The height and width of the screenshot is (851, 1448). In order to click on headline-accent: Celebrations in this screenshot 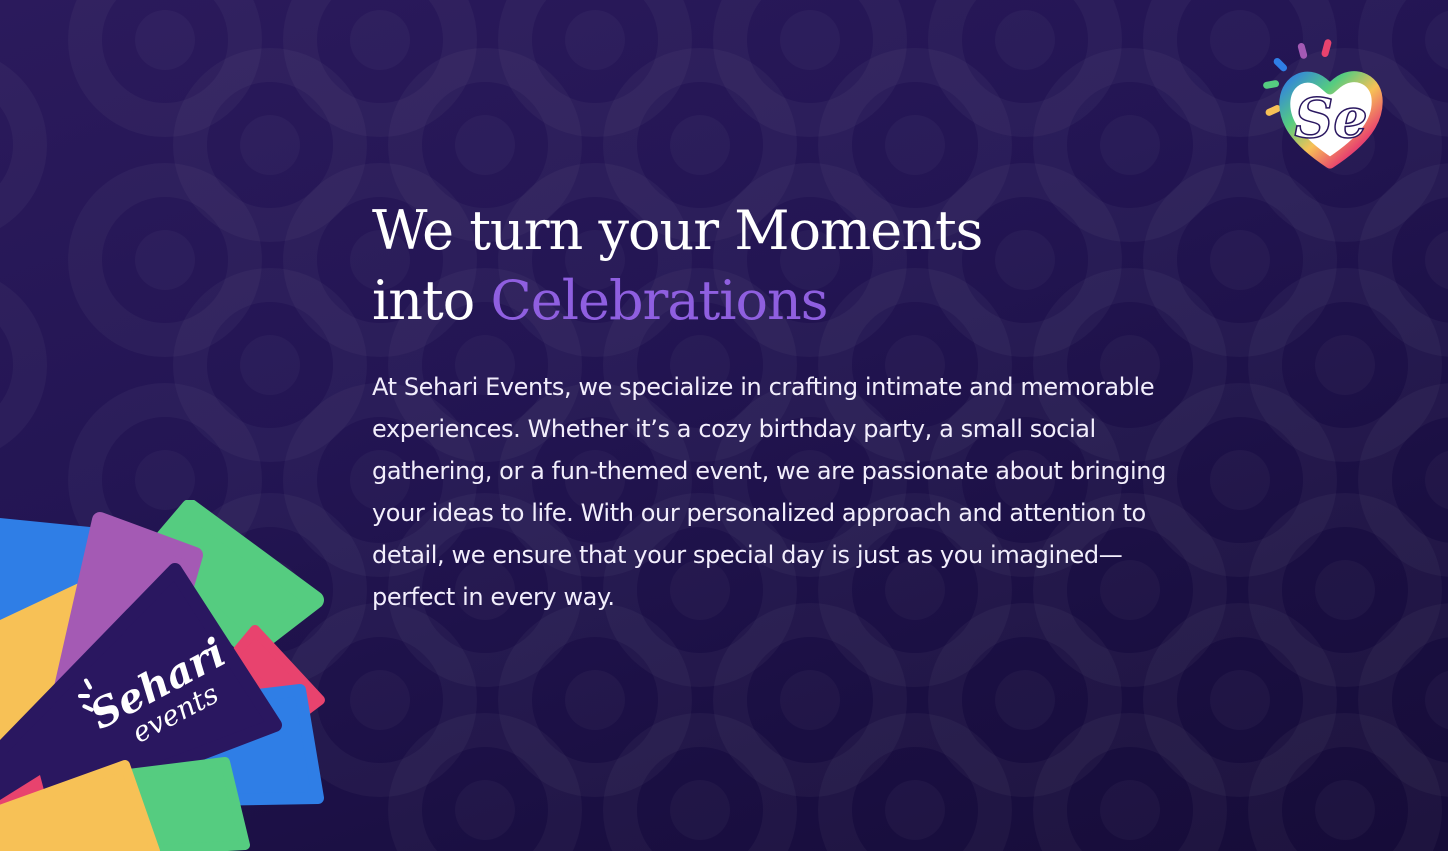, I will do `click(659, 300)`.